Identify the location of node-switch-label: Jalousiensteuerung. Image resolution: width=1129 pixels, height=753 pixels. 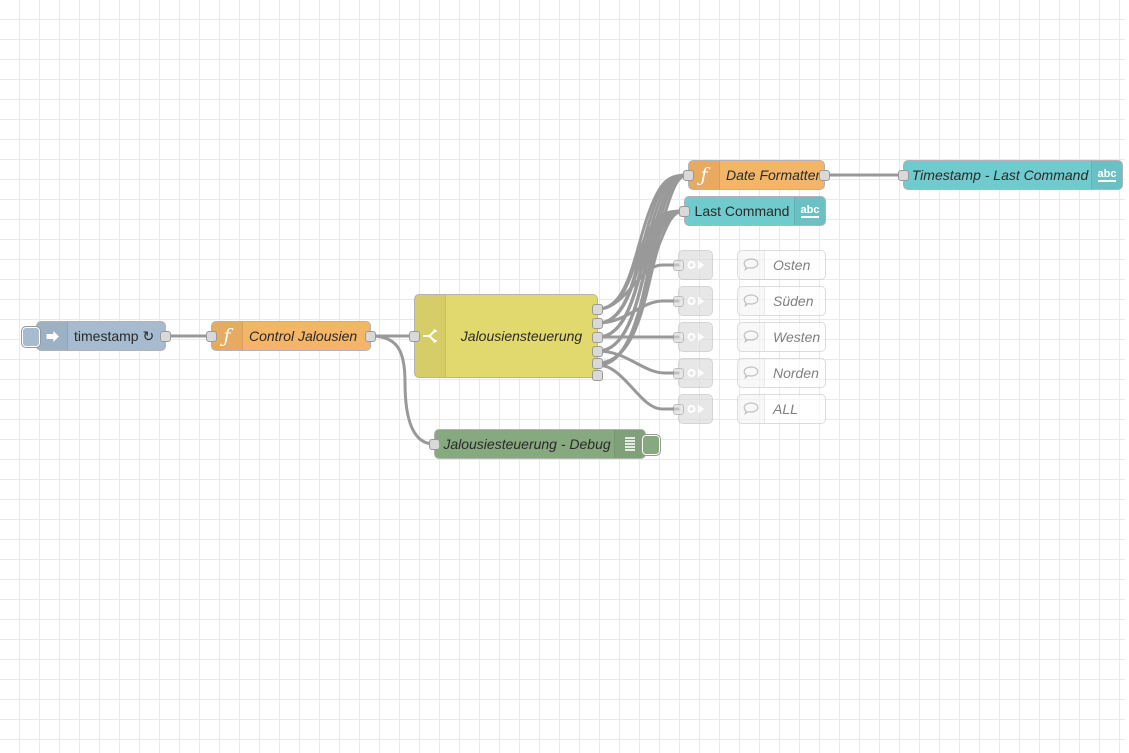
(521, 336).